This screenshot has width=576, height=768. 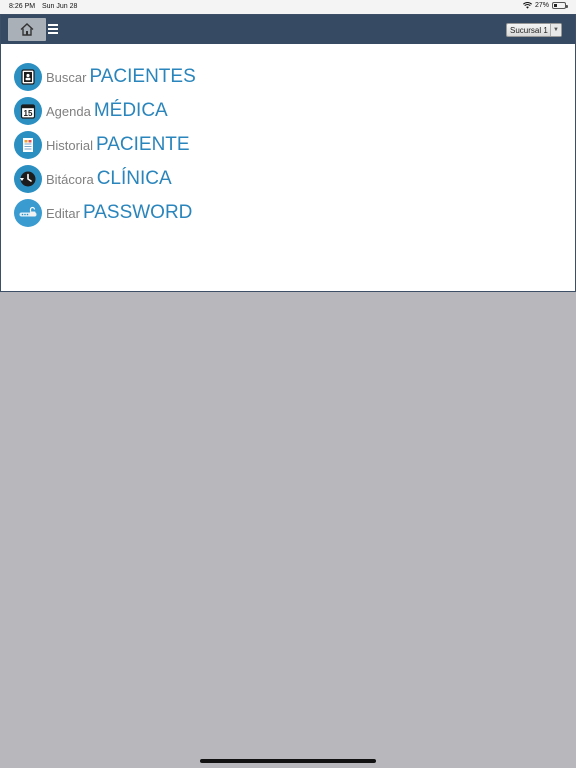 I want to click on svg-text: 15, so click(x=28, y=113).